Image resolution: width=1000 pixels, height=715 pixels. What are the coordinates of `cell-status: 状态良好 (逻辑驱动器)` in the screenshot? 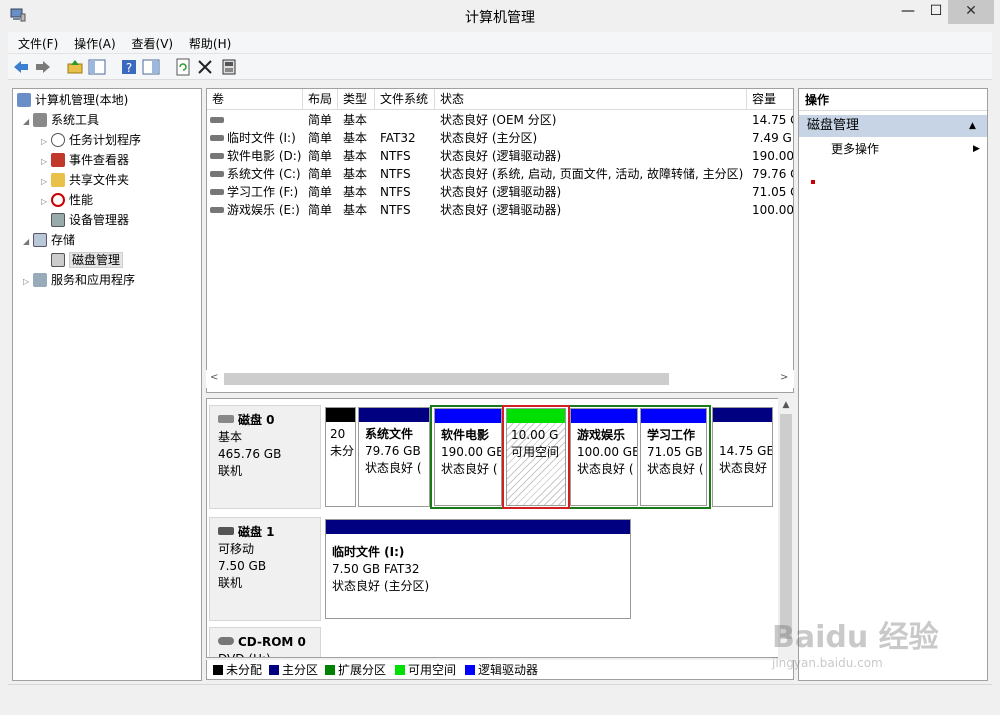 It's located at (501, 192).